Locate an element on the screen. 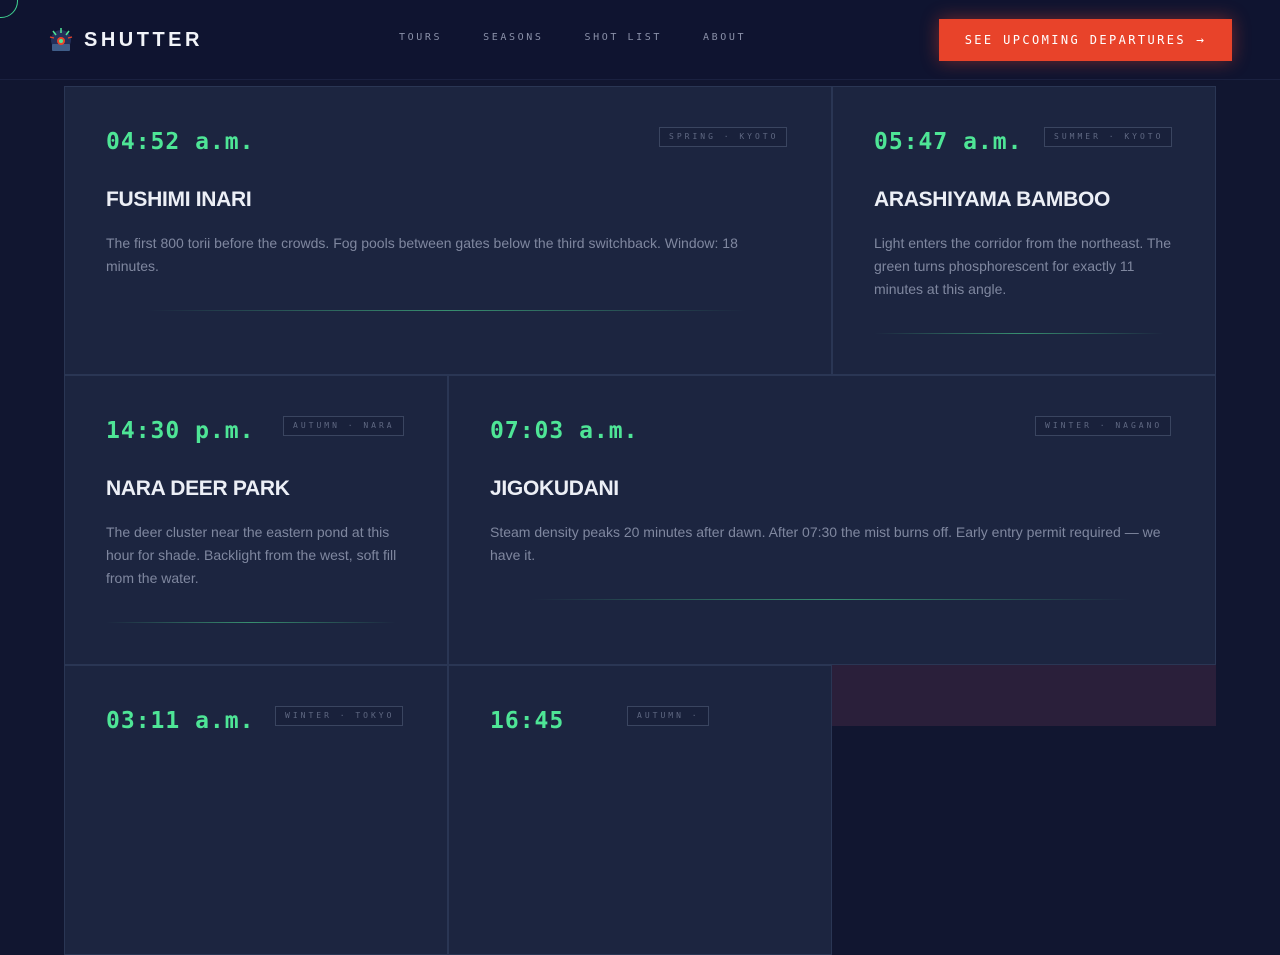 This screenshot has height=955, width=1280. card-season-tag: AUTUMN · NARA is located at coordinates (343, 426).